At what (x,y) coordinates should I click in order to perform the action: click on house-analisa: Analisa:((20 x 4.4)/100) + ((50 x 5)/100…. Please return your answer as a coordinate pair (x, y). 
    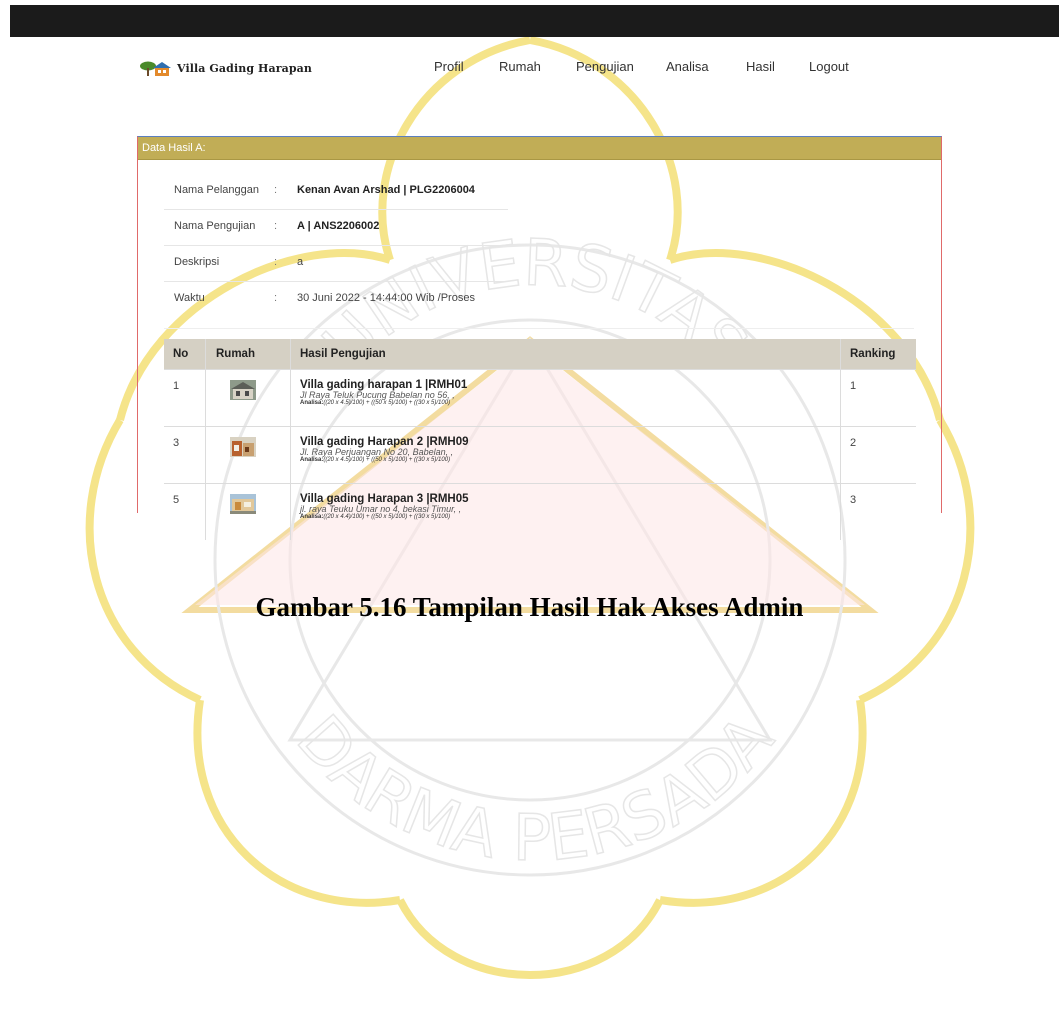
    Looking at the image, I should click on (570, 517).